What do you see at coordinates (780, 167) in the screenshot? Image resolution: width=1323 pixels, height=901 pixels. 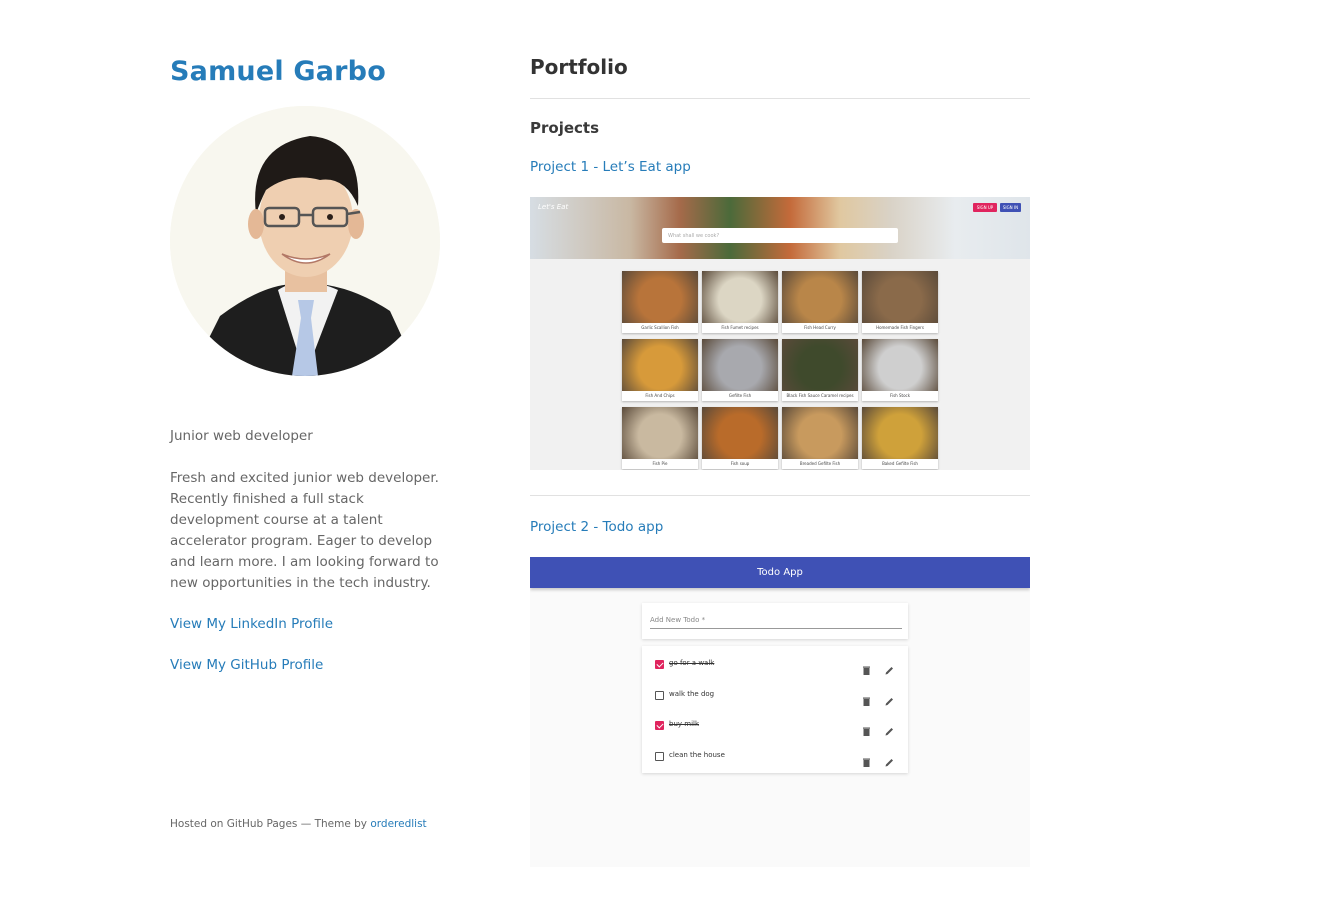 I see `project-1-link: Project 1 - Let’s Eat app` at bounding box center [780, 167].